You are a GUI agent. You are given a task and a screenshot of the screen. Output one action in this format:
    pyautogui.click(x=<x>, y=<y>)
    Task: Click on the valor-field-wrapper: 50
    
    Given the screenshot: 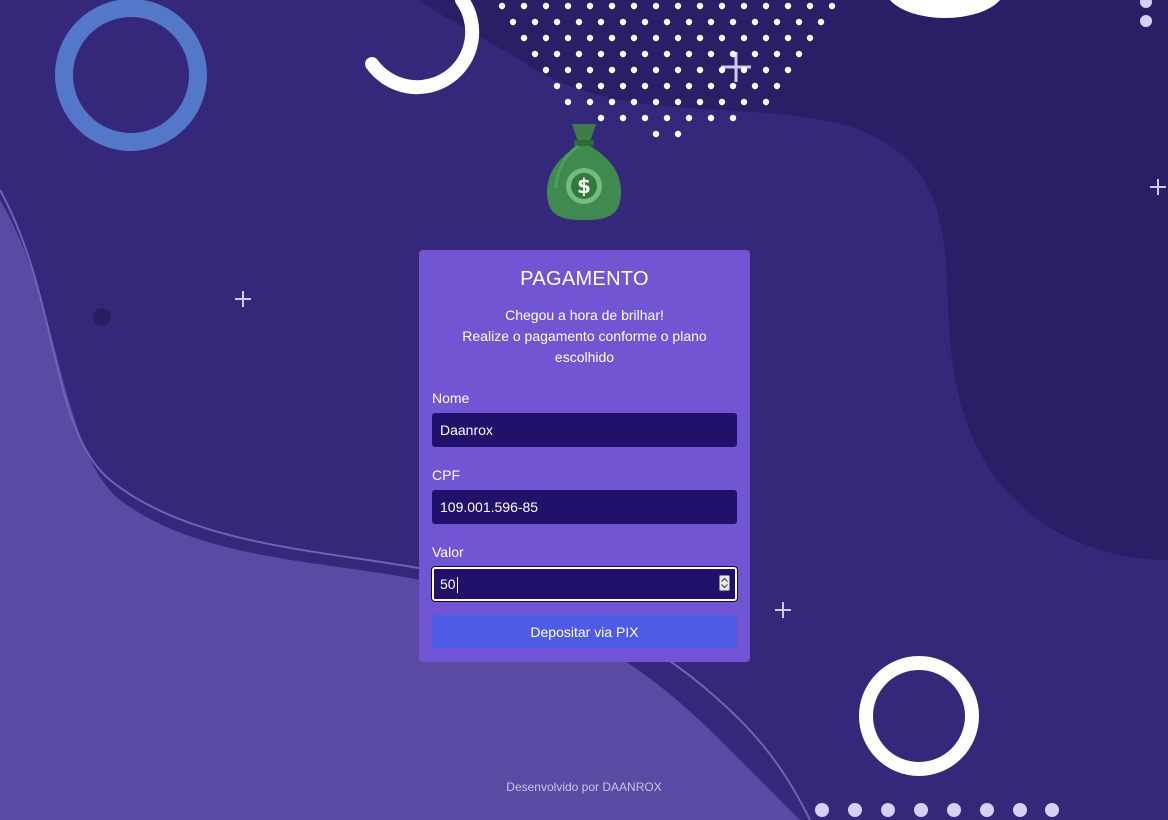 What is the action you would take?
    pyautogui.click(x=584, y=584)
    